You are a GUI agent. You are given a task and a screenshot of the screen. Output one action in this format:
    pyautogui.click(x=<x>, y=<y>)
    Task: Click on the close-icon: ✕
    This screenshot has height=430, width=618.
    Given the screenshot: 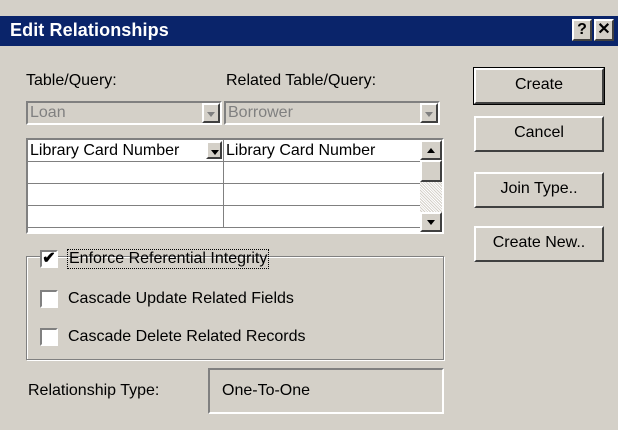 What is the action you would take?
    pyautogui.click(x=604, y=29)
    